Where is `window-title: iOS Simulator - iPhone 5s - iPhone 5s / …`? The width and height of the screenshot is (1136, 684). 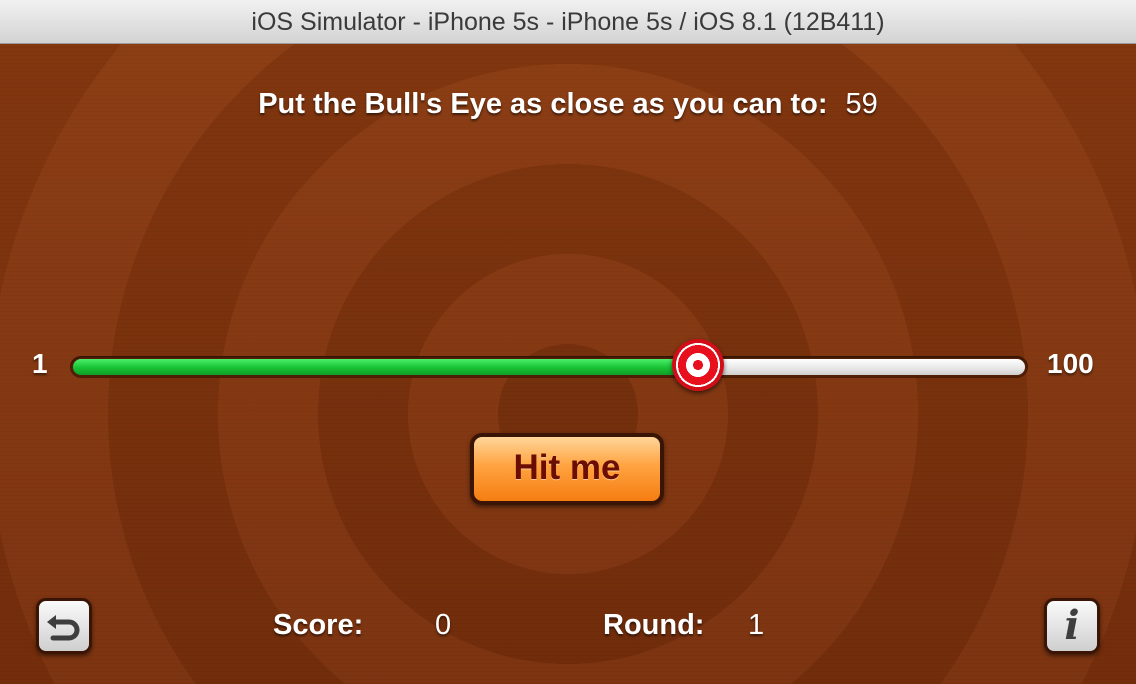
window-title: iOS Simulator - iPhone 5s - iPhone 5s / … is located at coordinates (568, 22).